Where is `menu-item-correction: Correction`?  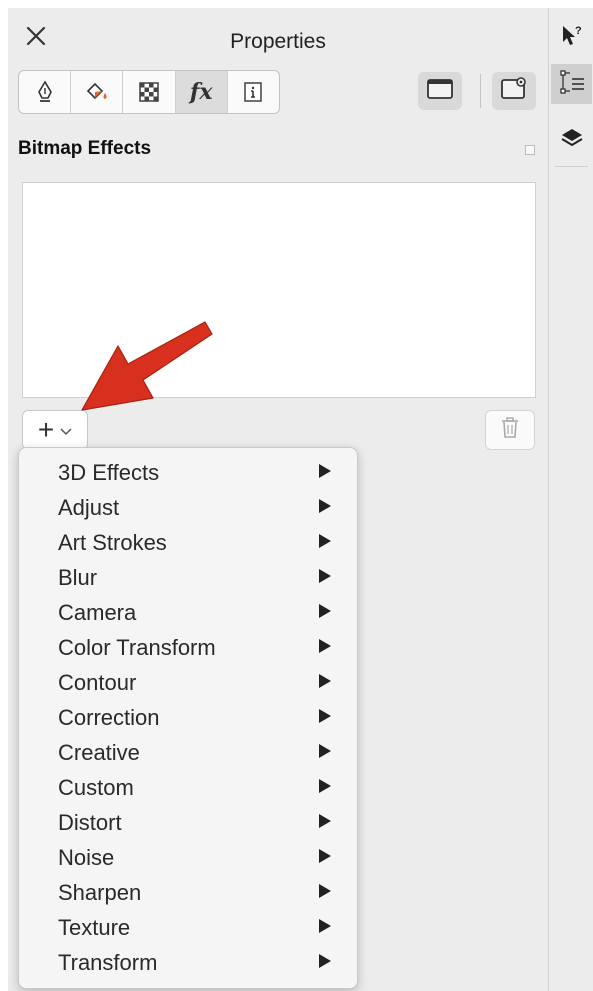 menu-item-correction: Correction is located at coordinates (188, 716).